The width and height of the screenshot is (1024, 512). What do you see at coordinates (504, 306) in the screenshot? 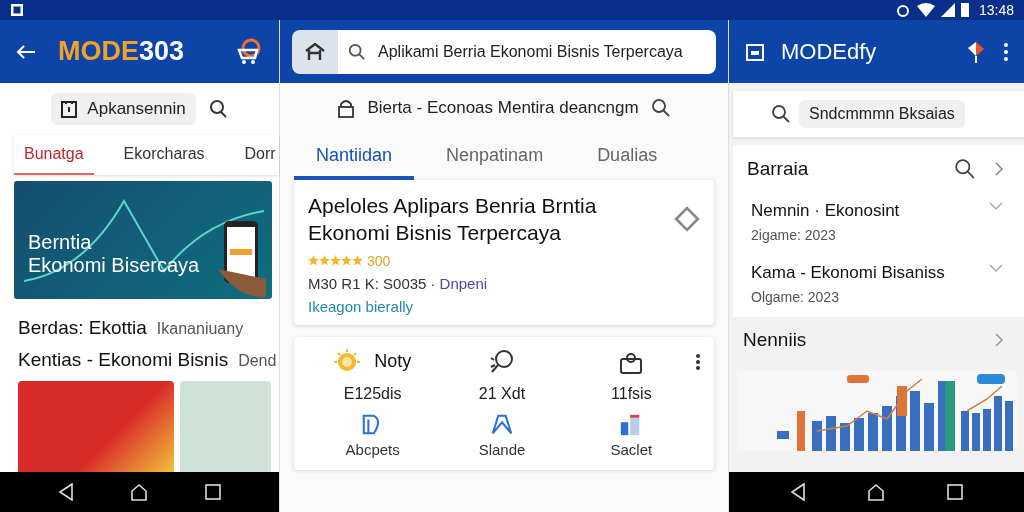
I see `category-link: Ikeagon bierally` at bounding box center [504, 306].